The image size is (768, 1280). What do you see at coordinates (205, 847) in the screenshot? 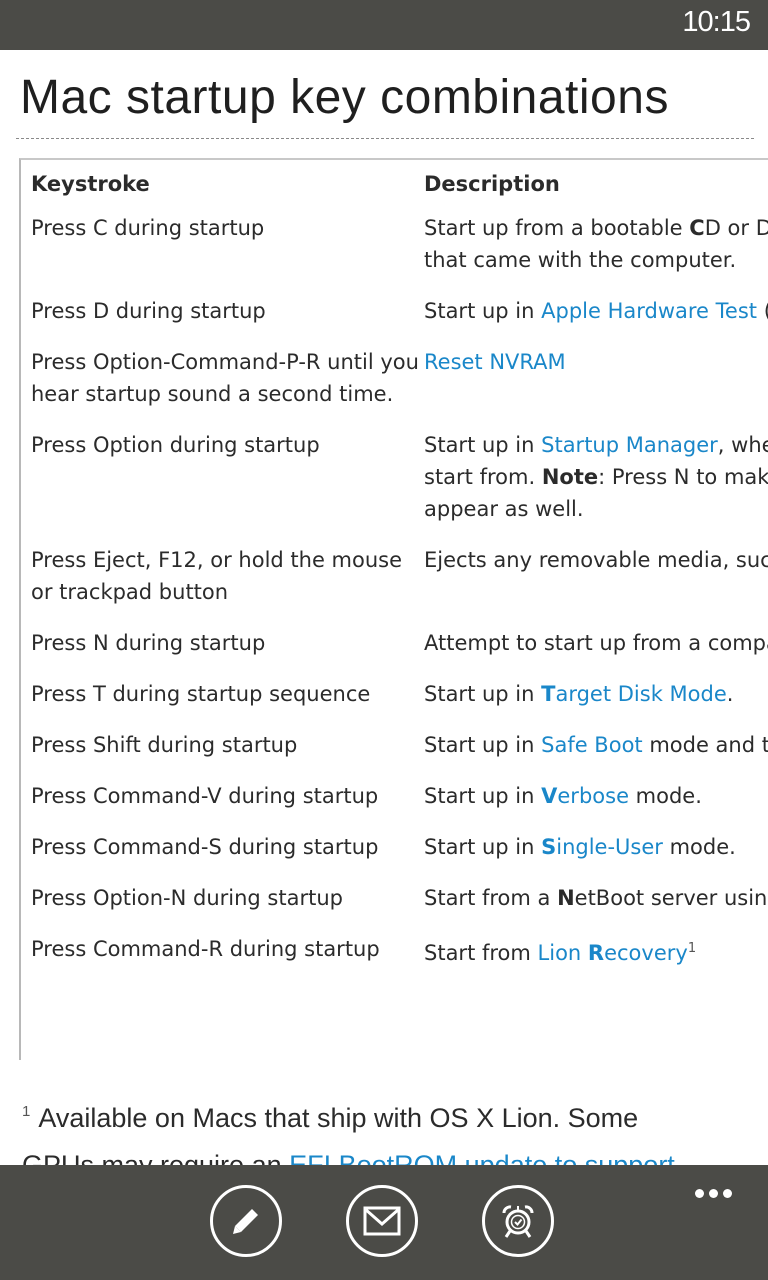
I see `keystroke-cell: Press Command-S during startup` at bounding box center [205, 847].